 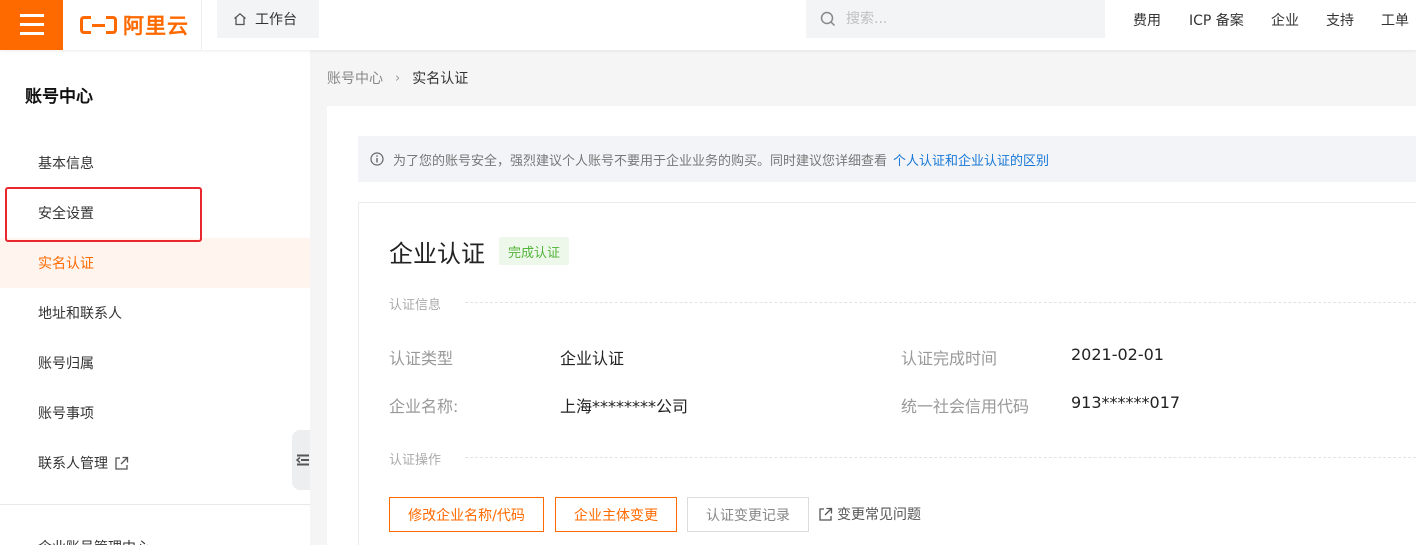 What do you see at coordinates (421, 358) in the screenshot?
I see `cert-type-label: 认证类型` at bounding box center [421, 358].